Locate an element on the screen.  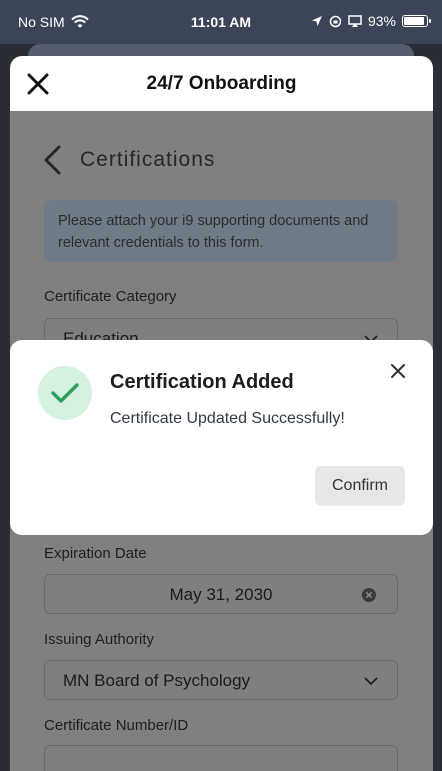
expiration-label: Expiration Date is located at coordinates (95, 553).